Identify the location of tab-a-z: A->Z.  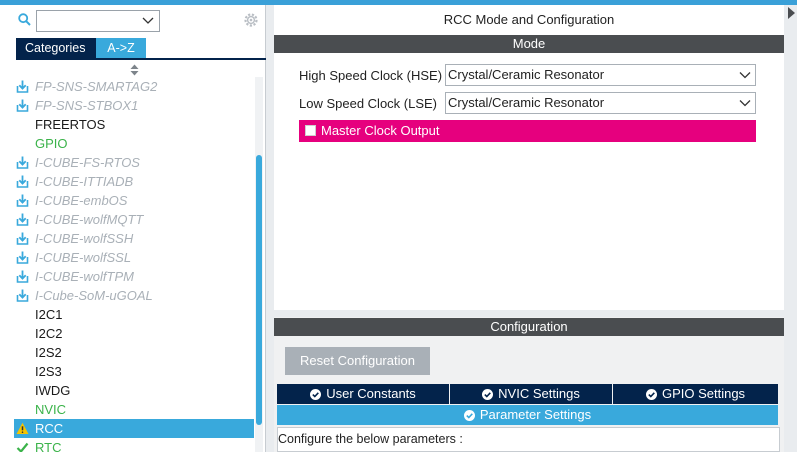
(121, 48).